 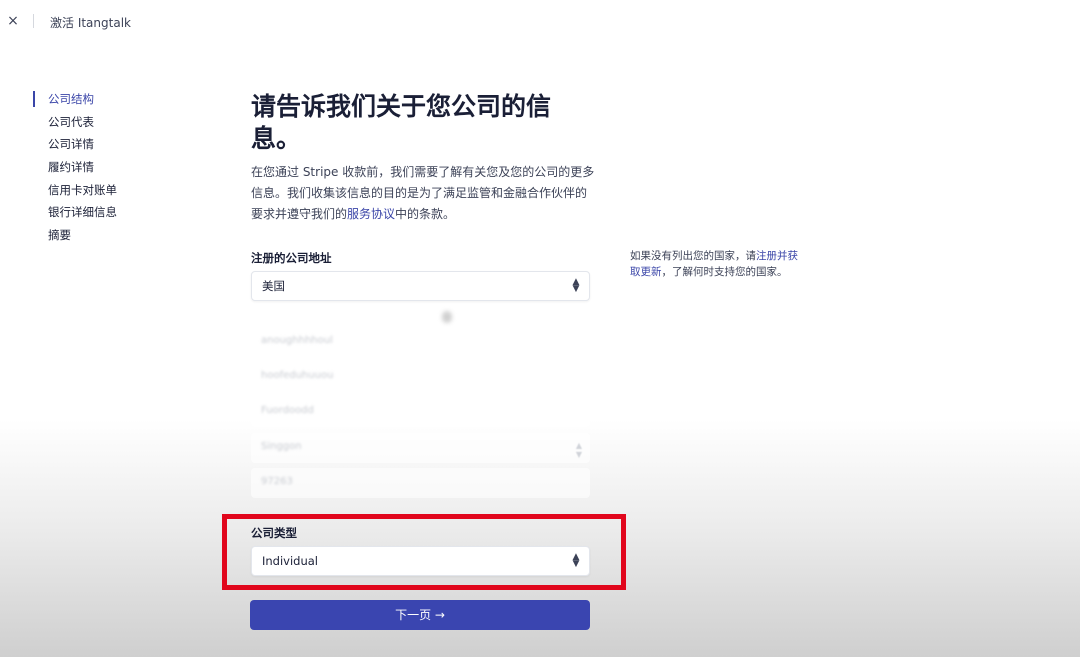 What do you see at coordinates (108, 192) in the screenshot?
I see `sidebar-item-card-statement: 信用卡对账单` at bounding box center [108, 192].